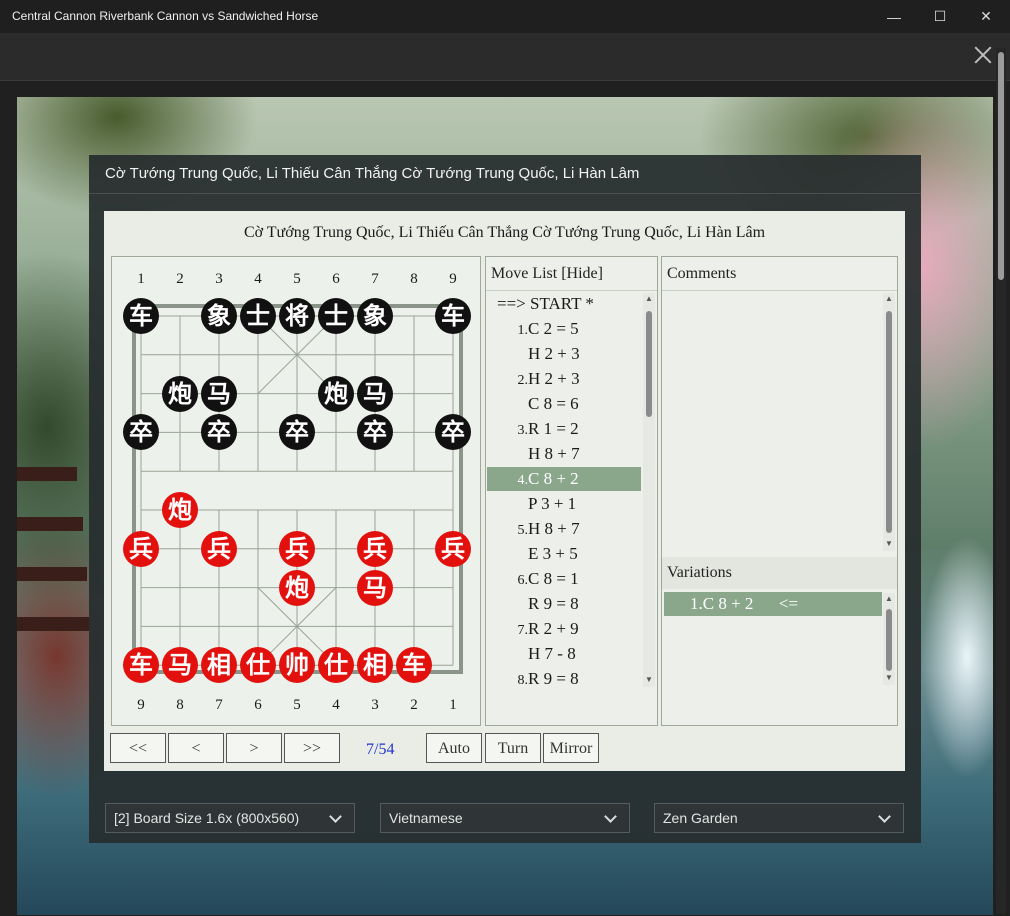 The height and width of the screenshot is (916, 1010). I want to click on window-close-icon: ✕, so click(986, 16).